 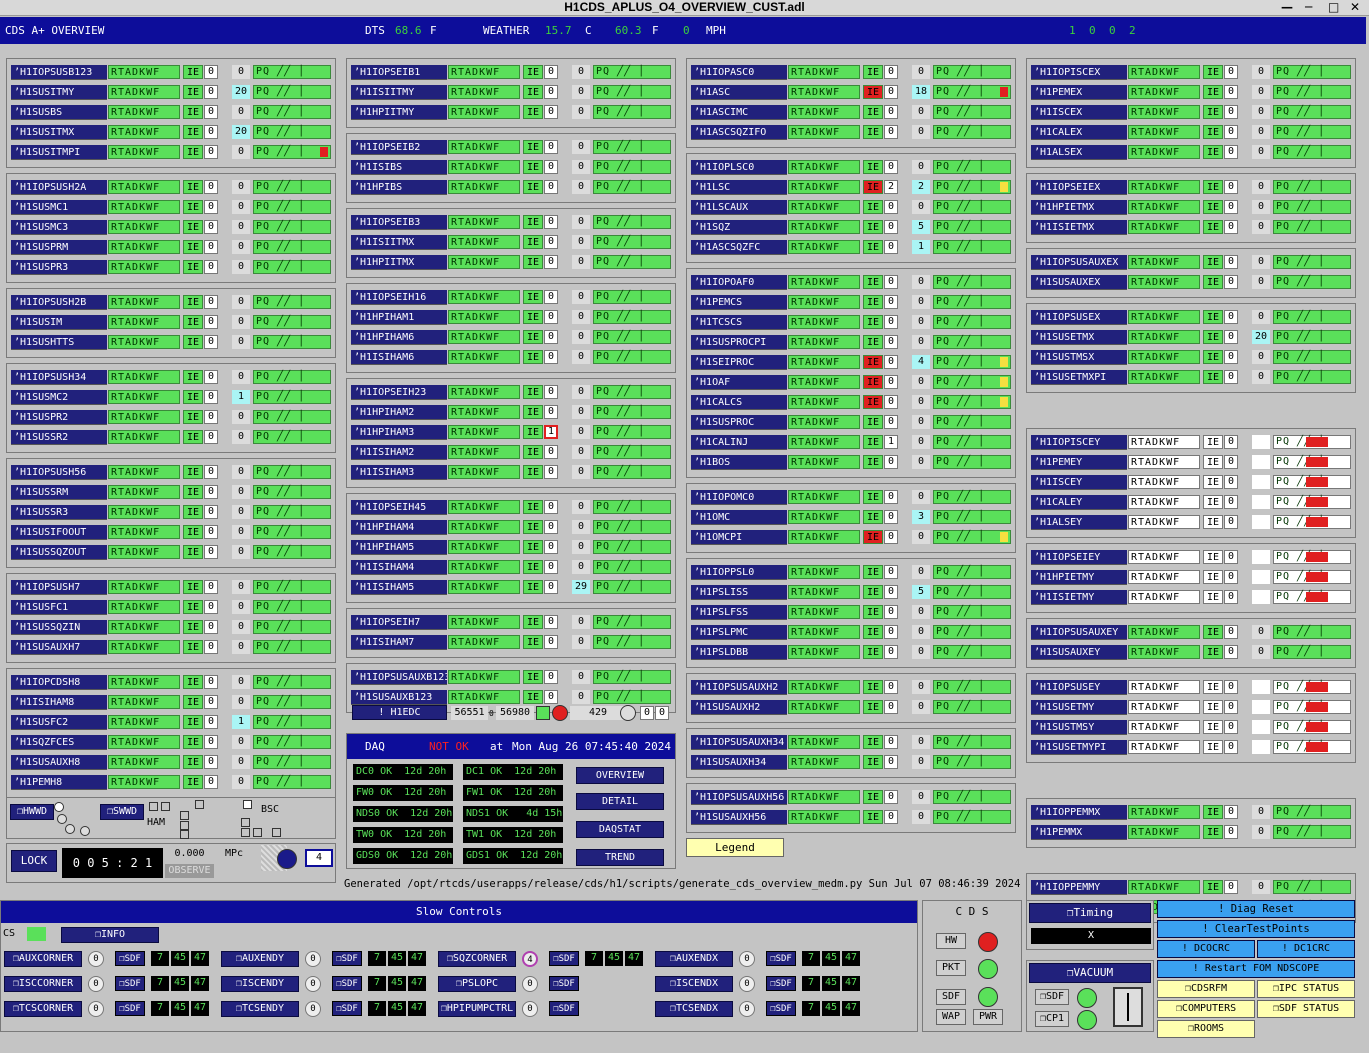 What do you see at coordinates (1306, 1009) in the screenshot?
I see `sdf-status-button: ❐SDF STATUS` at bounding box center [1306, 1009].